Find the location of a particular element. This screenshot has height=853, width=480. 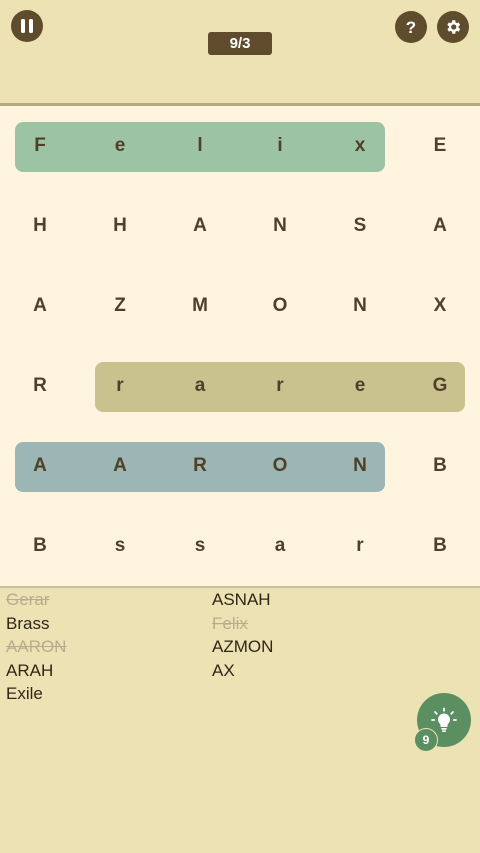

grid-cell: x is located at coordinates (360, 146).